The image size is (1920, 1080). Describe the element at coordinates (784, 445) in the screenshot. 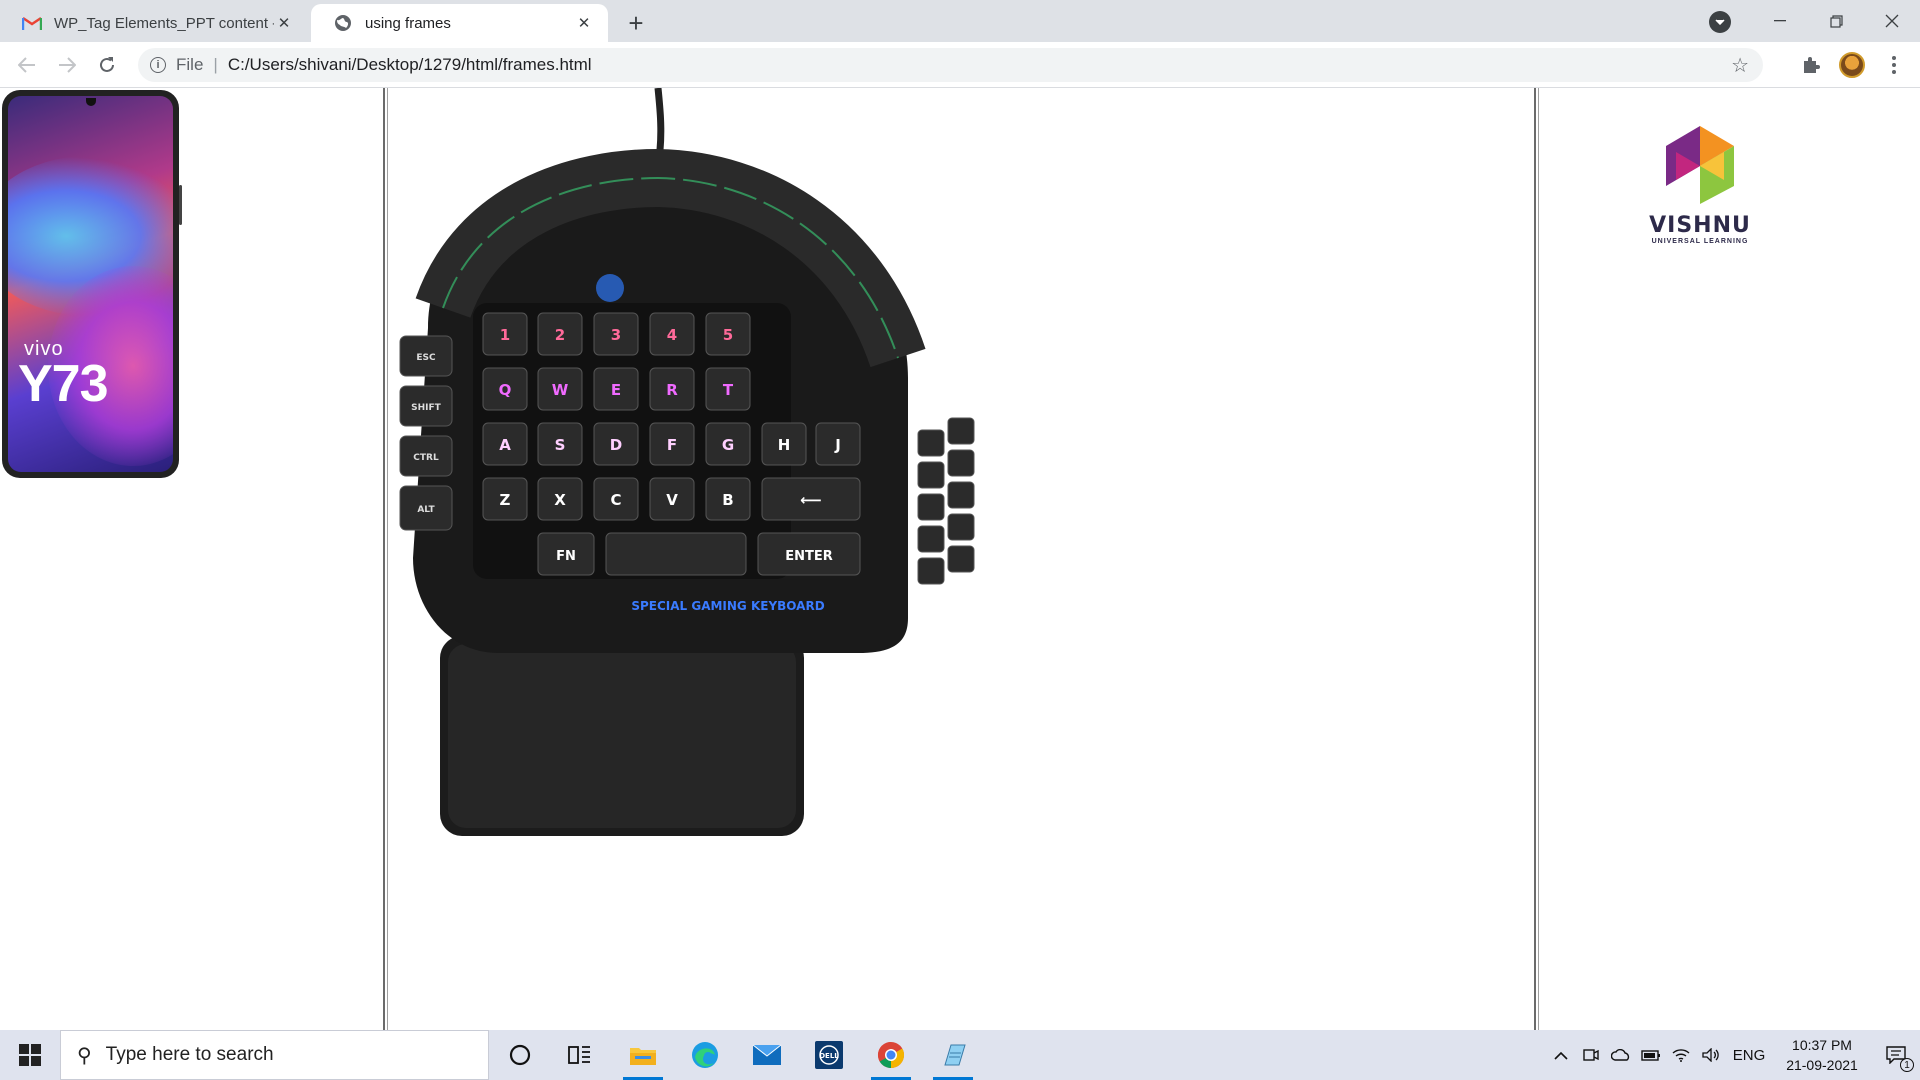

I see `svg-text: H` at that location.